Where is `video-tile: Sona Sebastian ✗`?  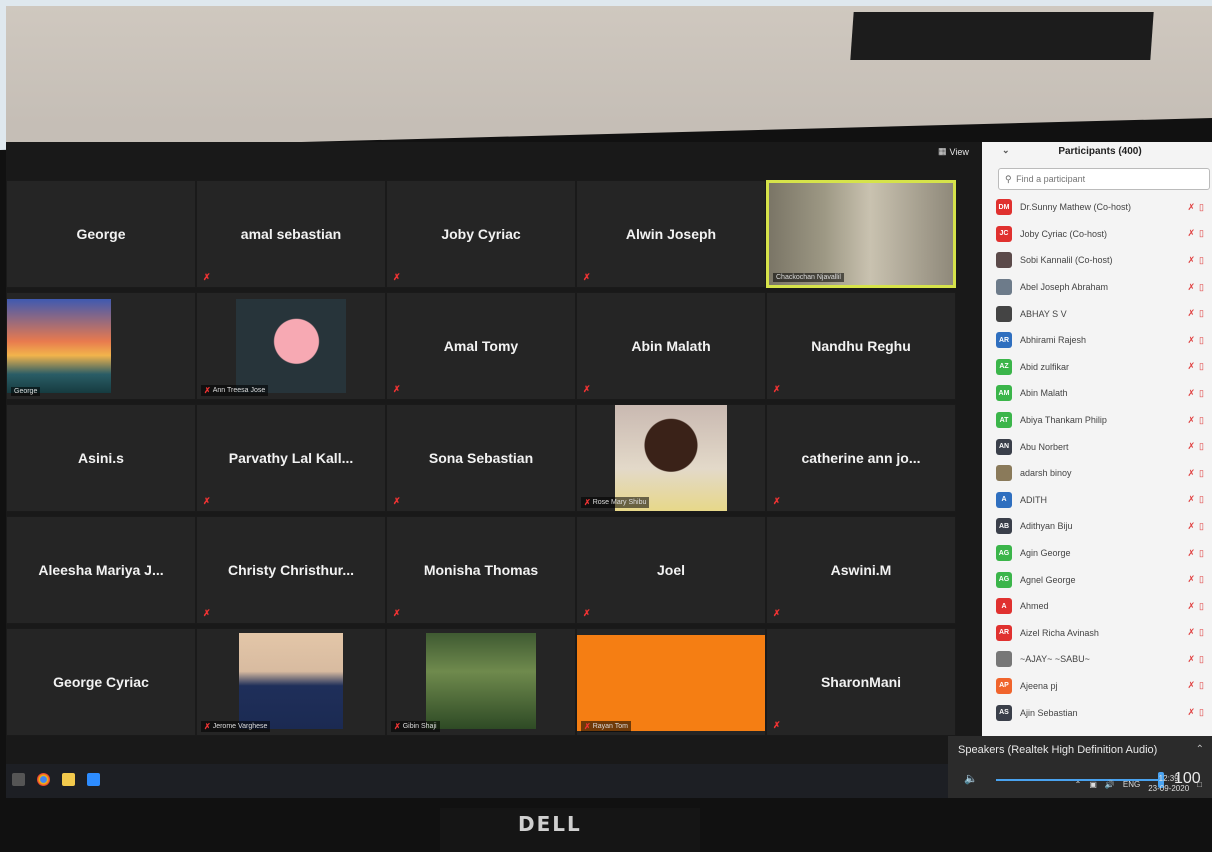 video-tile: Sona Sebastian ✗ is located at coordinates (481, 458).